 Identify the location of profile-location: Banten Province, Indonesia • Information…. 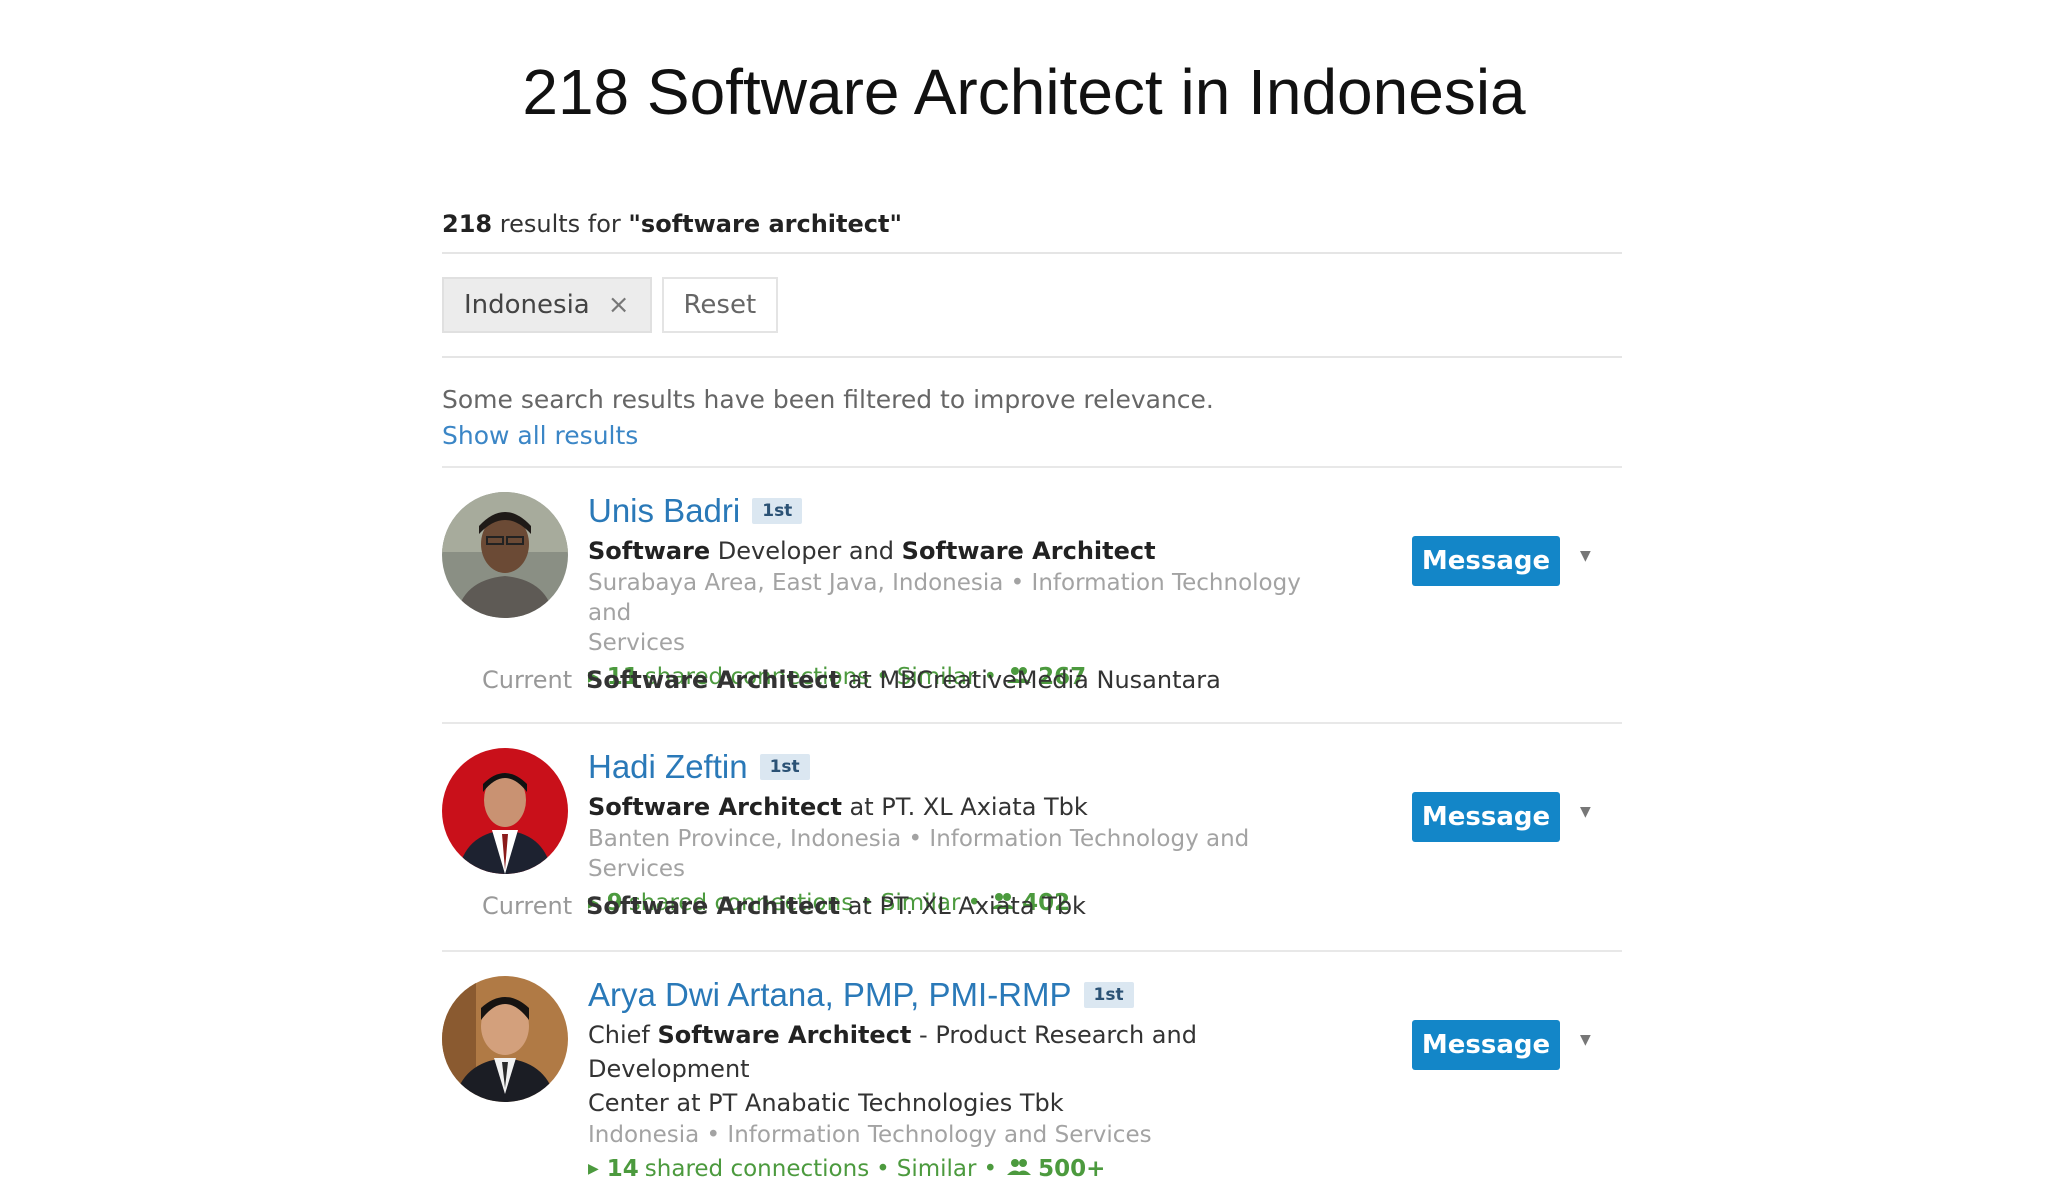
(968, 854).